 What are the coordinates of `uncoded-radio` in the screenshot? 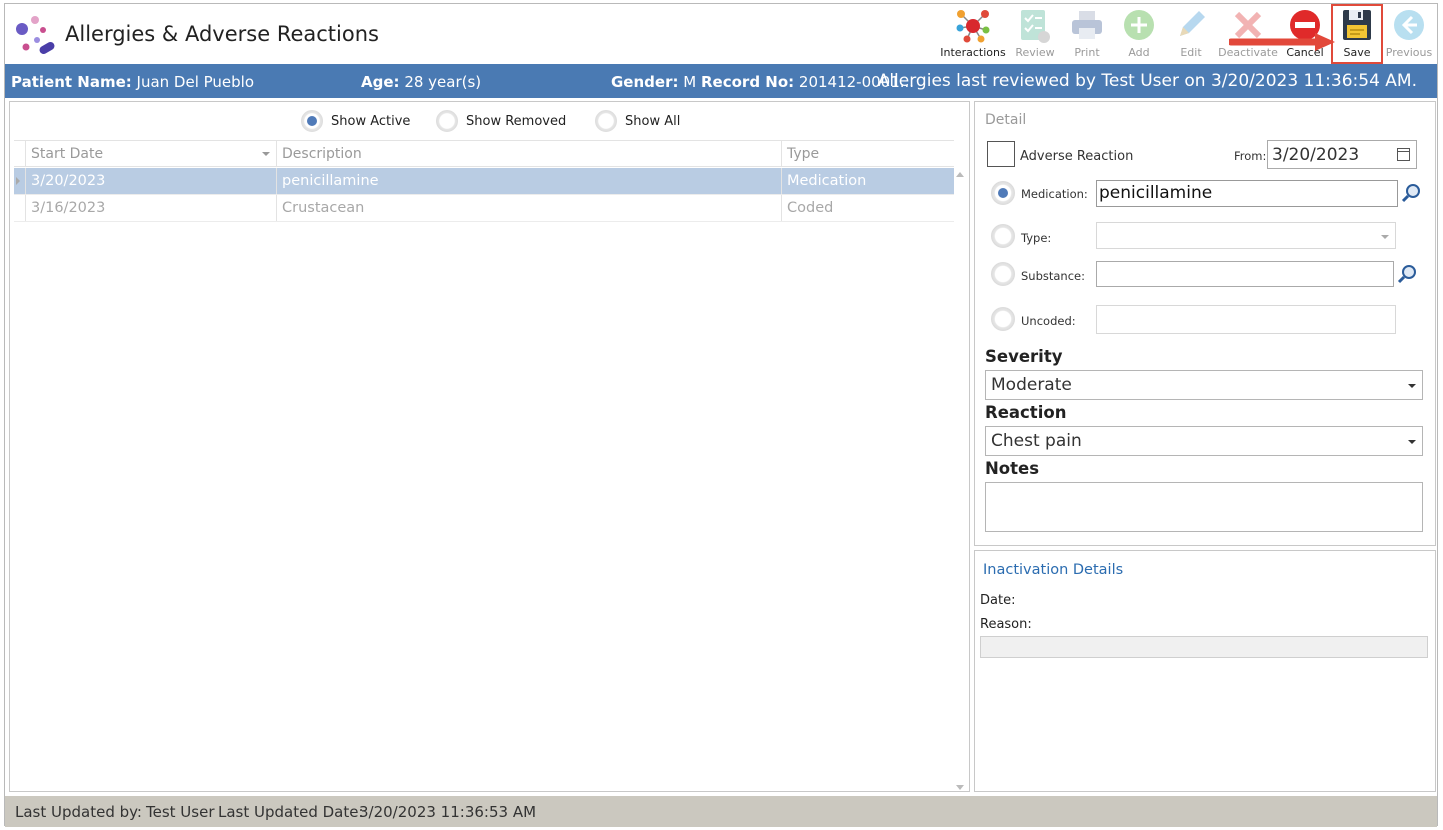 It's located at (1003, 319).